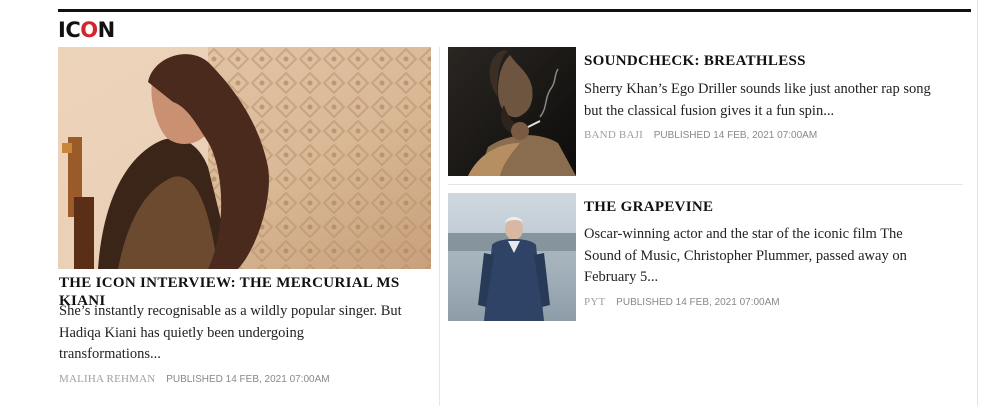  I want to click on soundcheck-story-image, so click(512, 111).